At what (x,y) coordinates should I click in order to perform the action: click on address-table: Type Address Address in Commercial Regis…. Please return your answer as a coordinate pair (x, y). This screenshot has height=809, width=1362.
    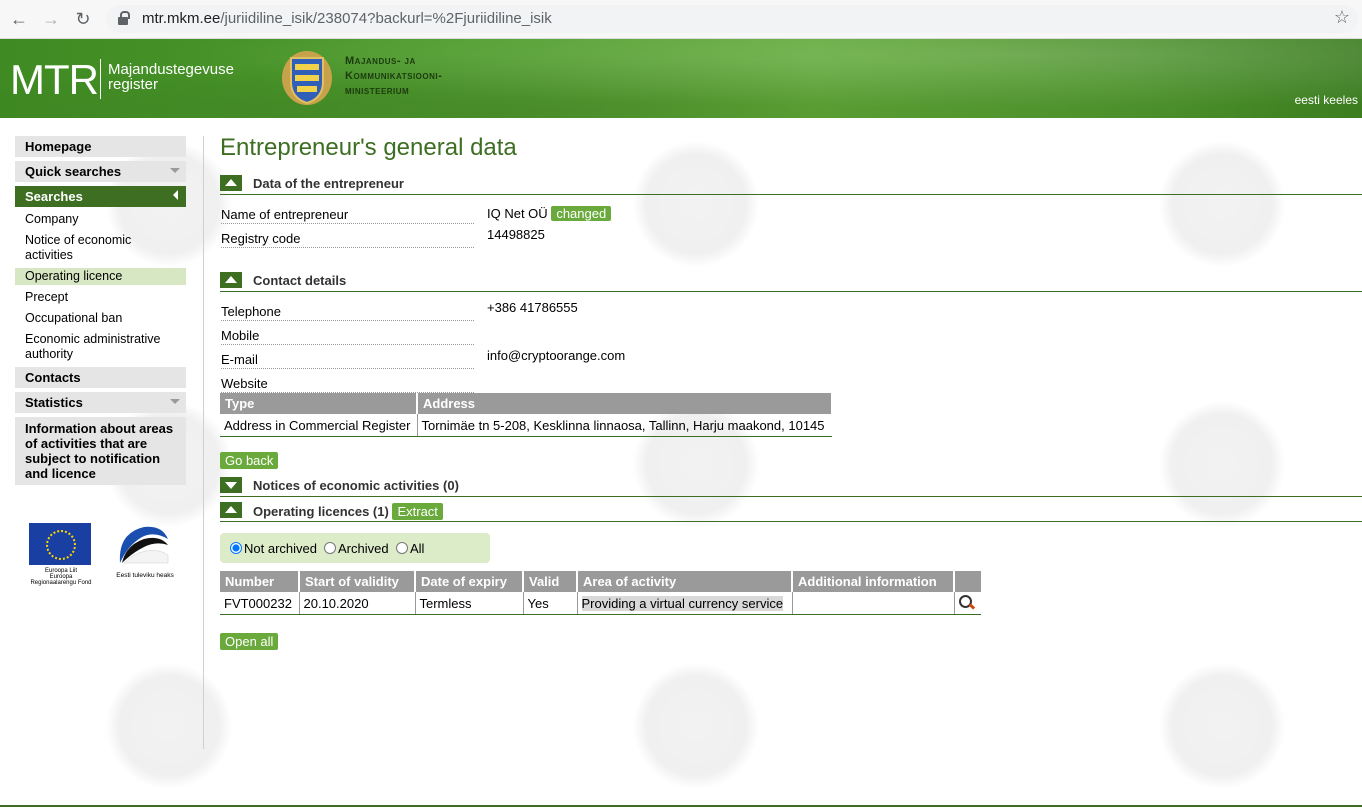
    Looking at the image, I should click on (526, 415).